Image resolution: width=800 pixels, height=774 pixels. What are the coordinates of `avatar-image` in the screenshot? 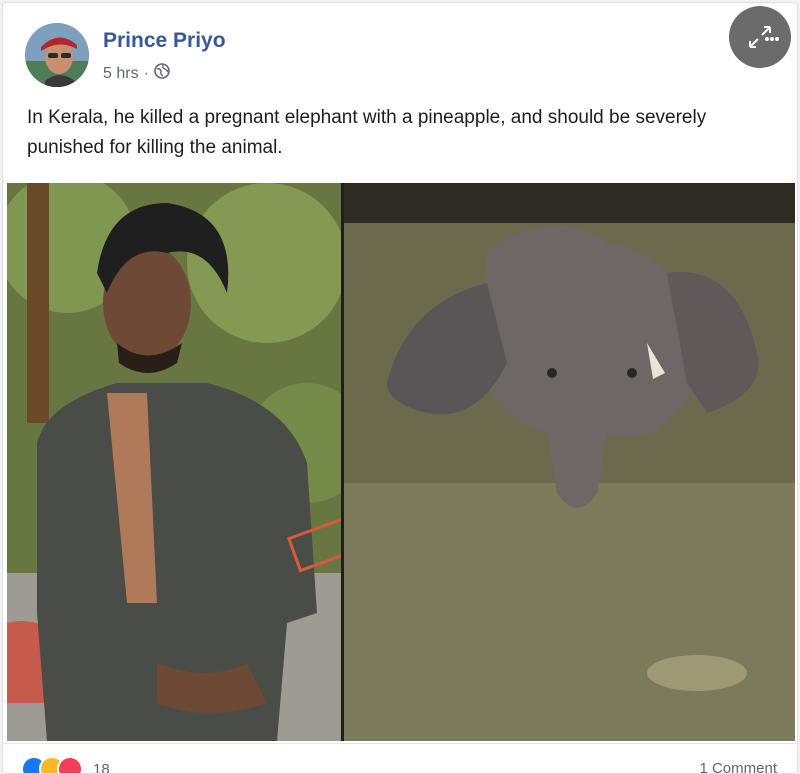 It's located at (57, 55).